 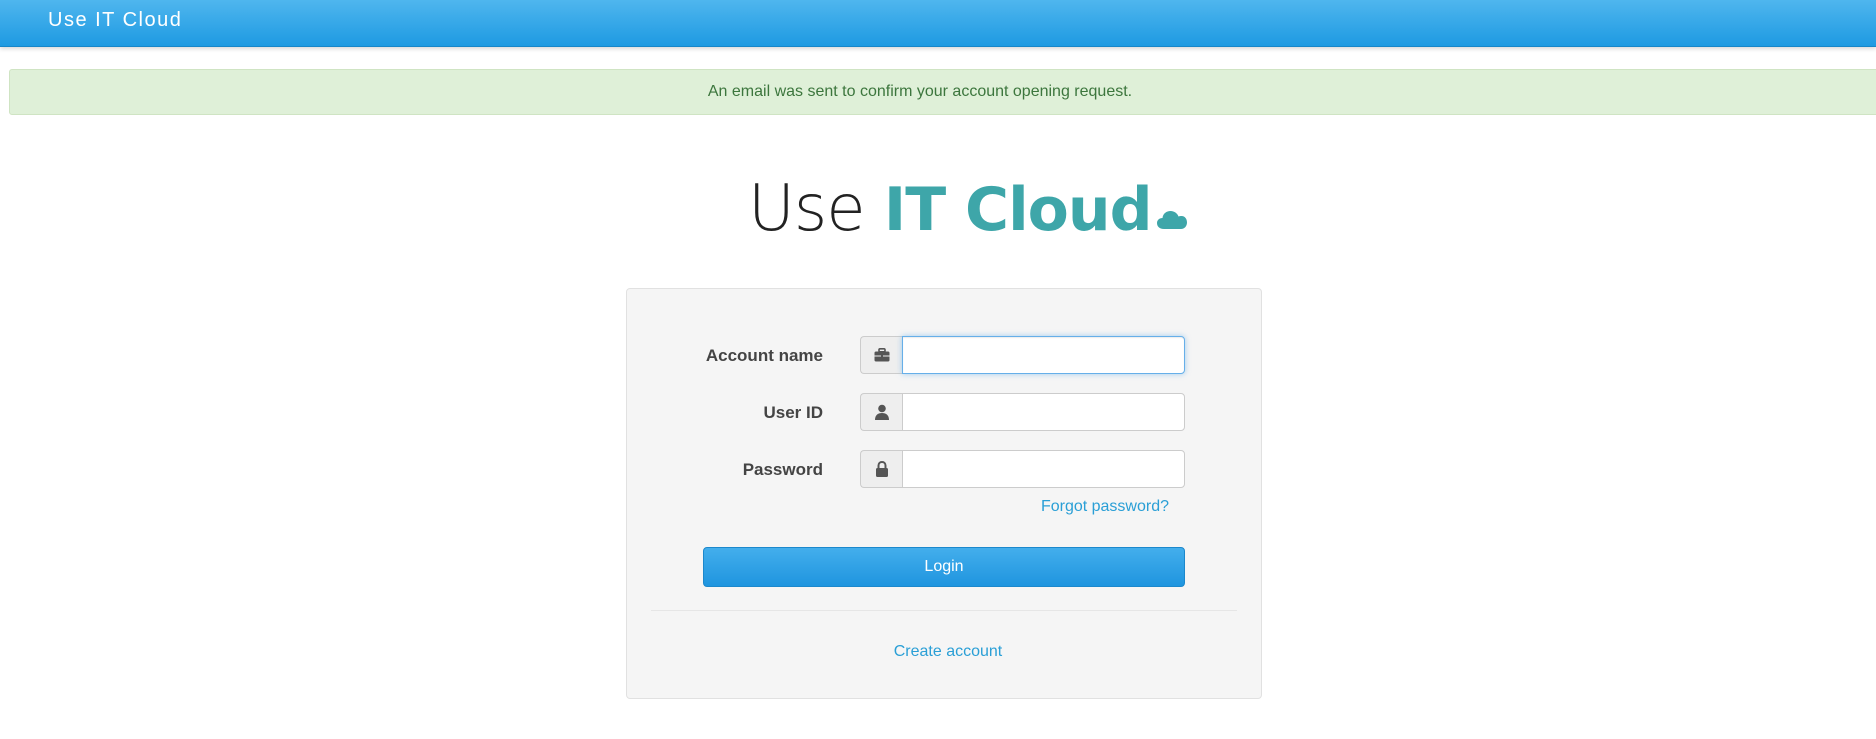 What do you see at coordinates (881, 469) in the screenshot?
I see `lock-icon` at bounding box center [881, 469].